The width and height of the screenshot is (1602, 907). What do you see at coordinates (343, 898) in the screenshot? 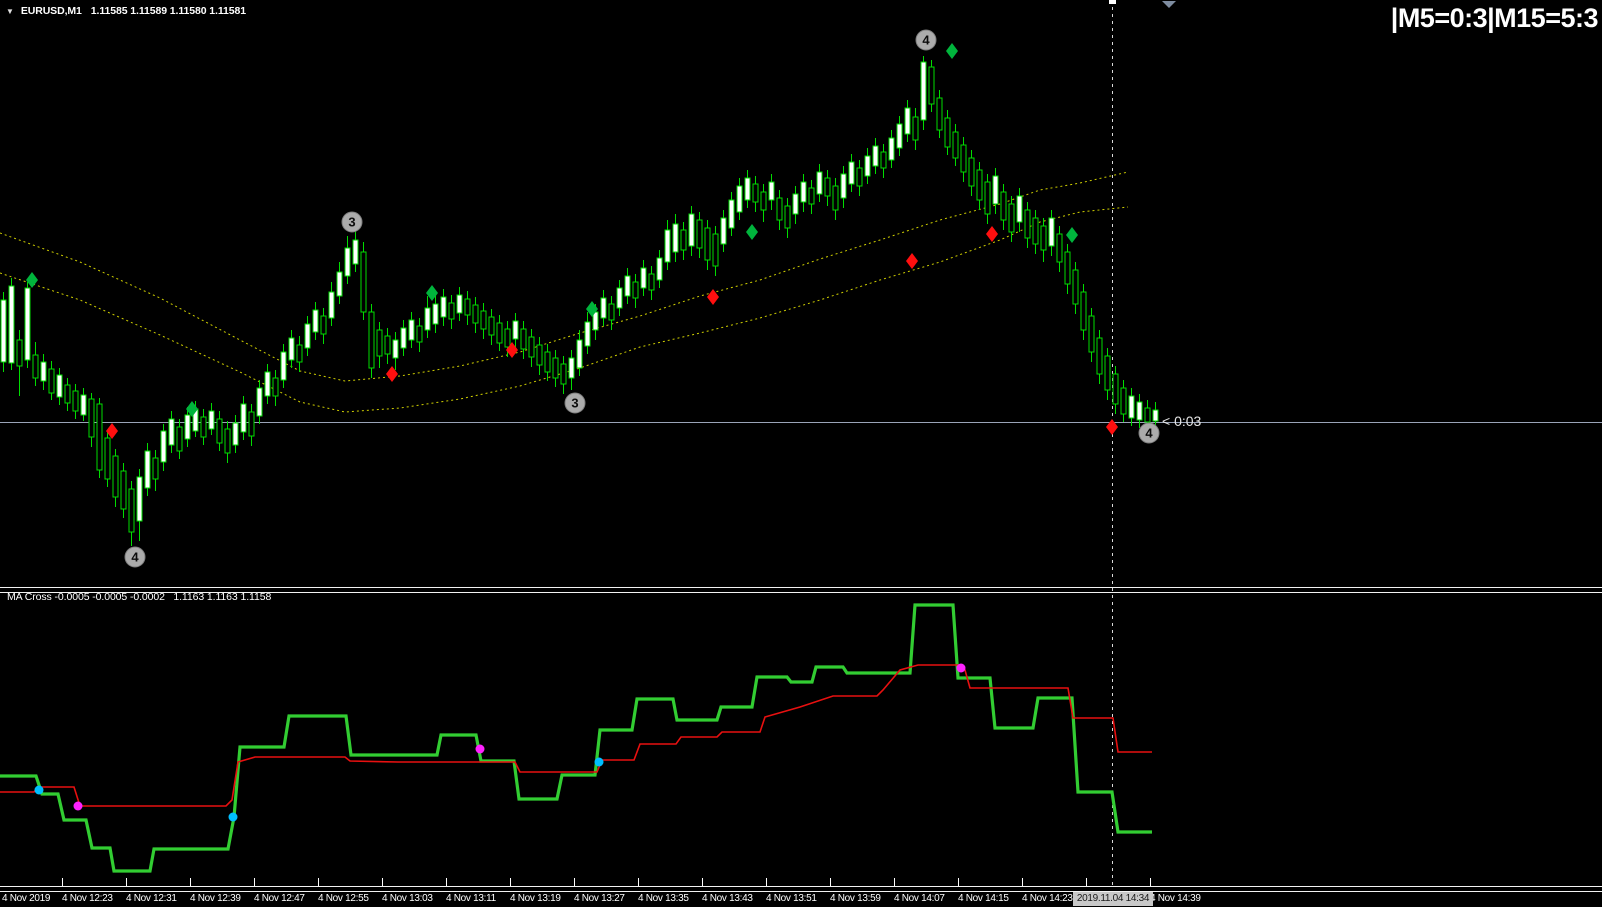
I see `time-axis-label: 4 Nov 12:55` at bounding box center [343, 898].